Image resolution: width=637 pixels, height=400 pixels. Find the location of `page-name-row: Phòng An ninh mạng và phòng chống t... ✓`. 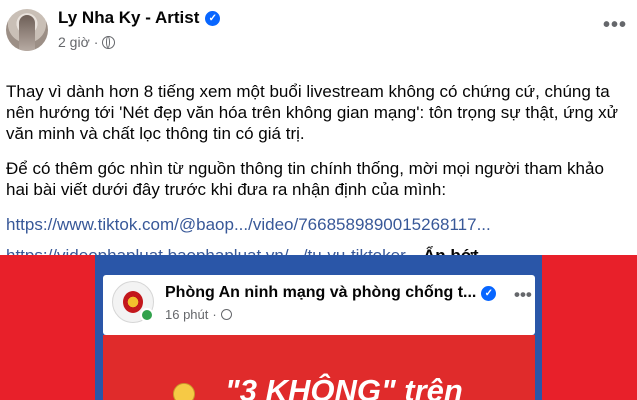

page-name-row: Phòng An ninh mạng và phòng chống t... ✓ is located at coordinates (331, 293).